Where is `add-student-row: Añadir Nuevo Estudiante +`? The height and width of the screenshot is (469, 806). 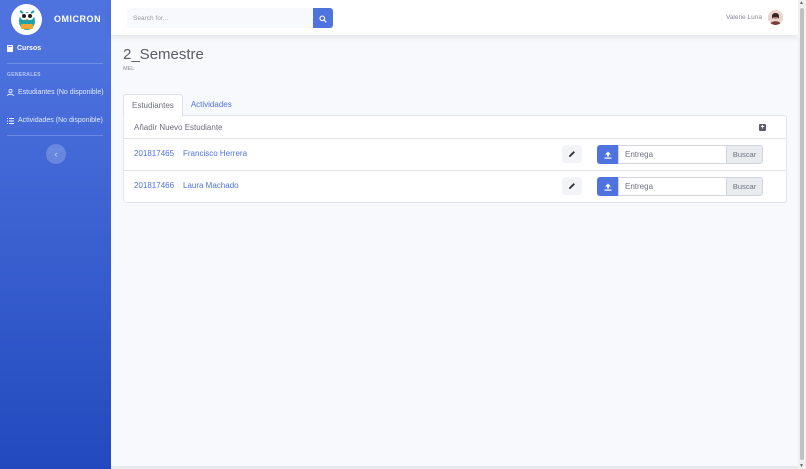 add-student-row: Añadir Nuevo Estudiante + is located at coordinates (455, 127).